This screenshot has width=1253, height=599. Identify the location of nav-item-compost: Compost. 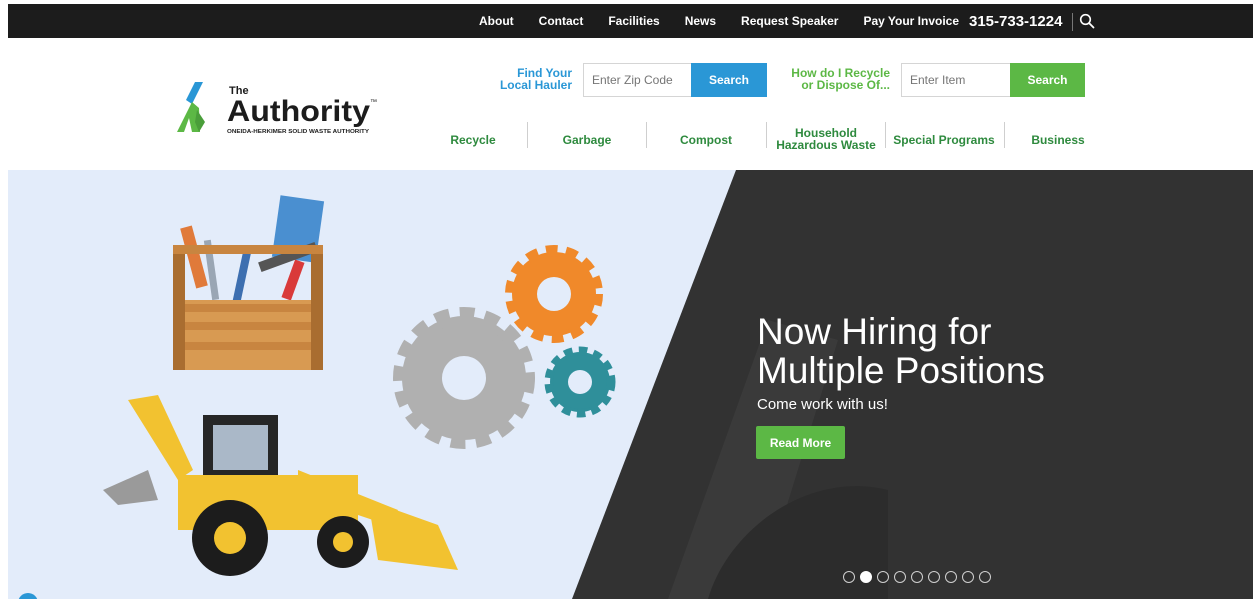
(706, 140).